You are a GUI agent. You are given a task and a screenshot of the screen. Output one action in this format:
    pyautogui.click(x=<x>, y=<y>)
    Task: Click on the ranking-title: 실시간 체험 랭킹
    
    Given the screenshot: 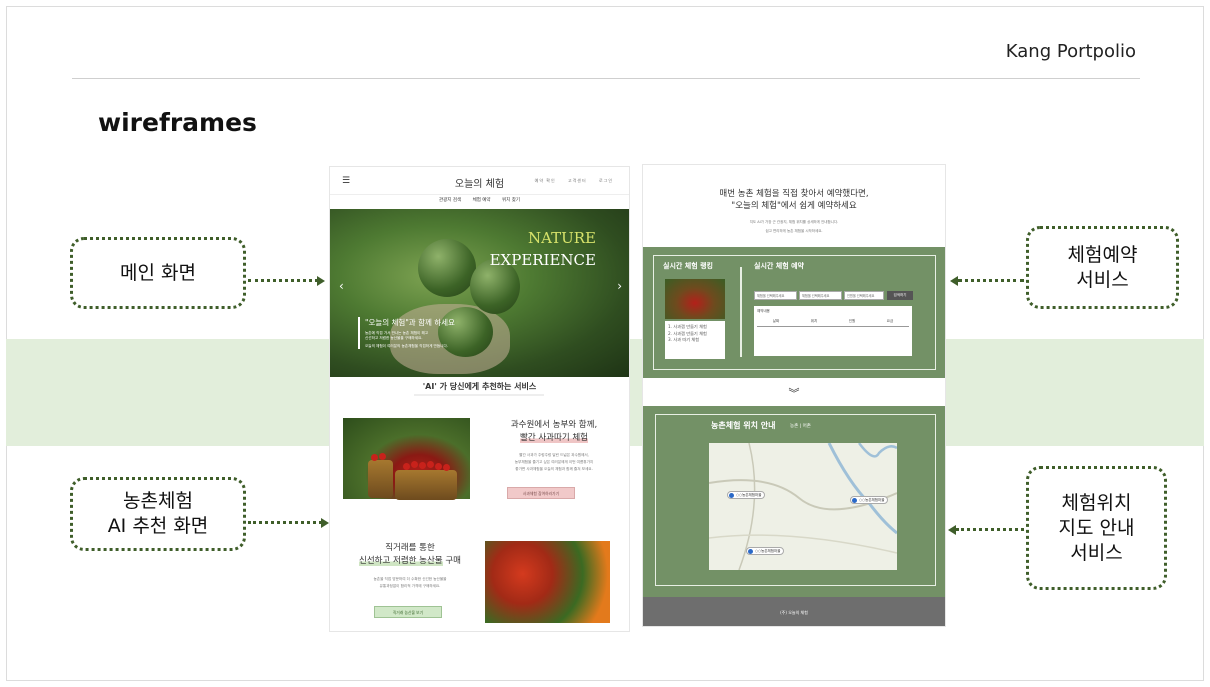 What is the action you would take?
    pyautogui.click(x=688, y=266)
    